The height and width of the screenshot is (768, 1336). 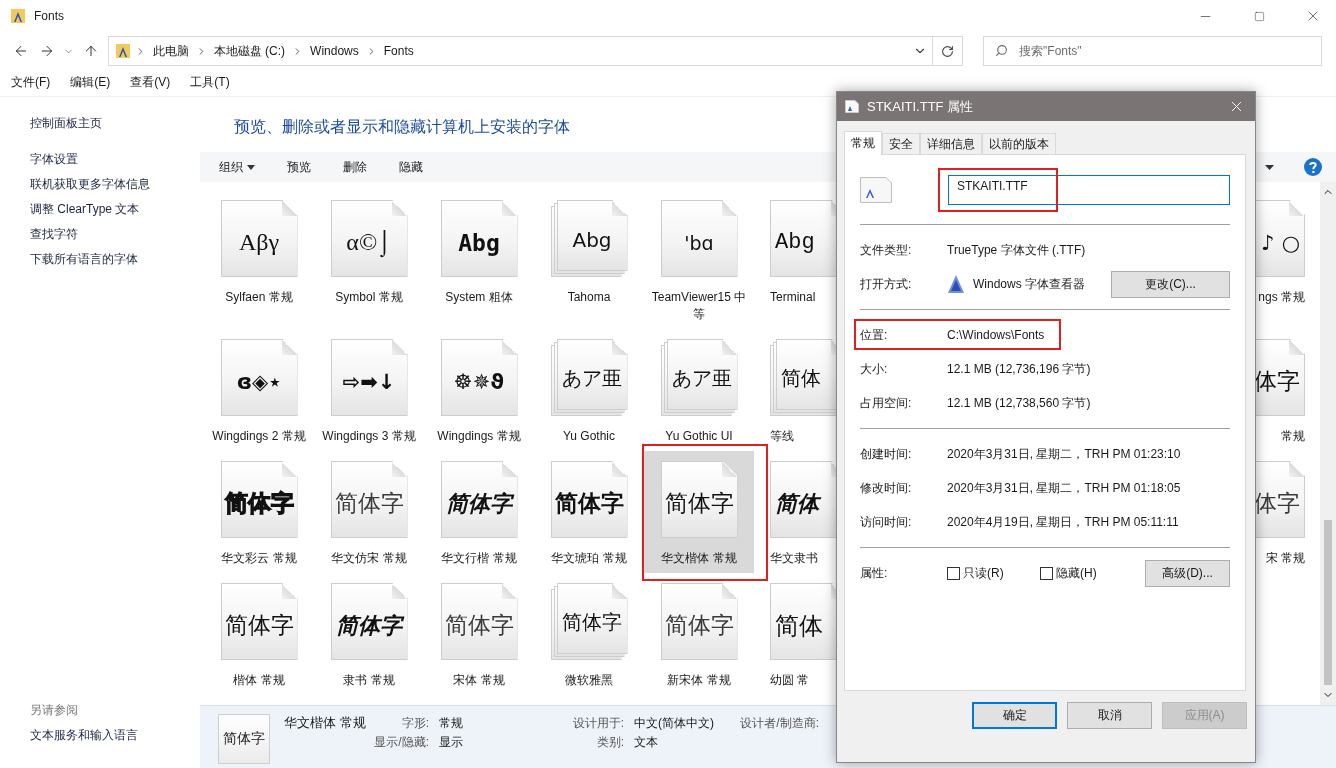 What do you see at coordinates (369, 558) in the screenshot?
I see `font-name: 华文仿宋 常规` at bounding box center [369, 558].